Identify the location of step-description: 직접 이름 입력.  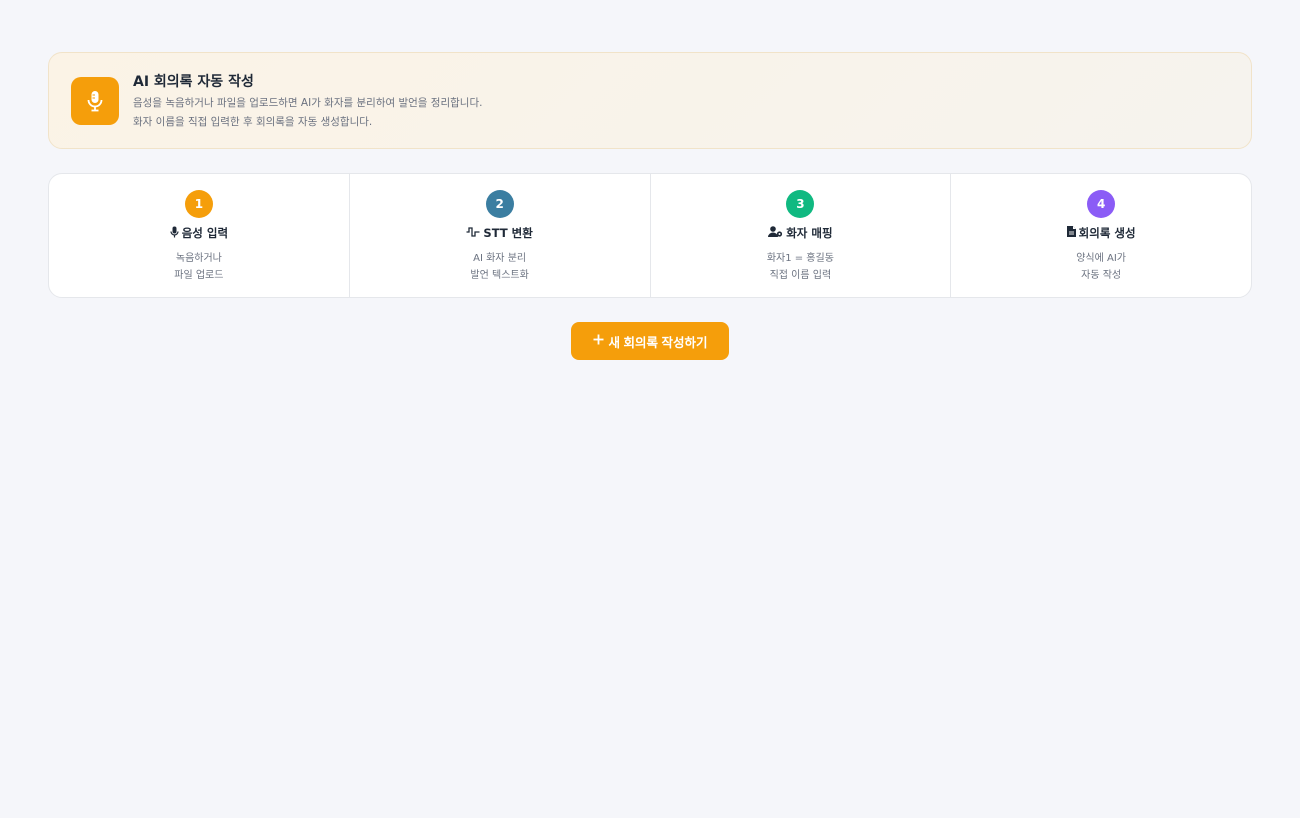
(800, 275).